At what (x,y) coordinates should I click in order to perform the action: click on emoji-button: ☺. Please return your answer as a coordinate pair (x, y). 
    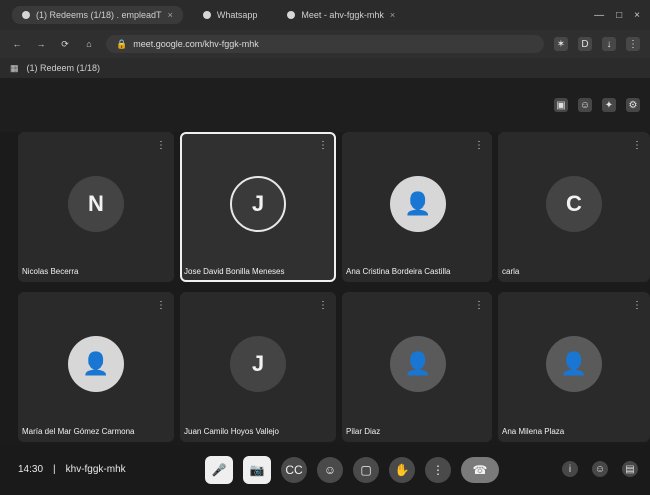
    Looking at the image, I should click on (330, 470).